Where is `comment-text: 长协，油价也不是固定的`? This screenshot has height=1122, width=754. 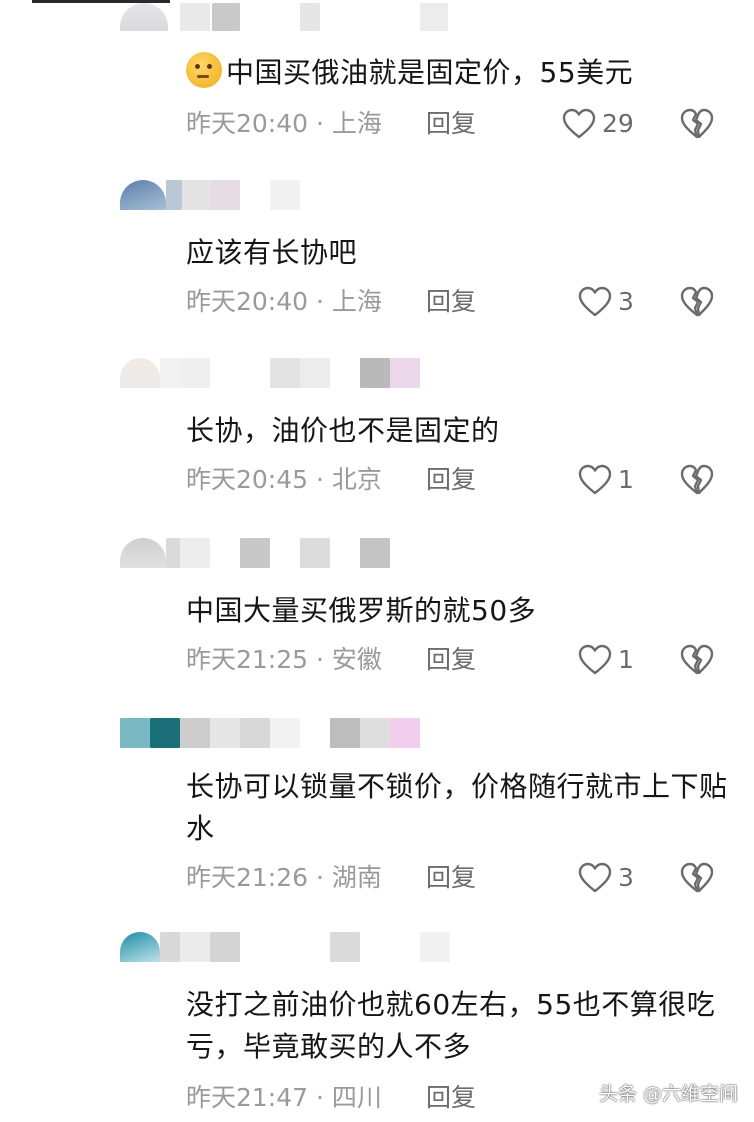
comment-text: 长协，油价也不是固定的 is located at coordinates (343, 430).